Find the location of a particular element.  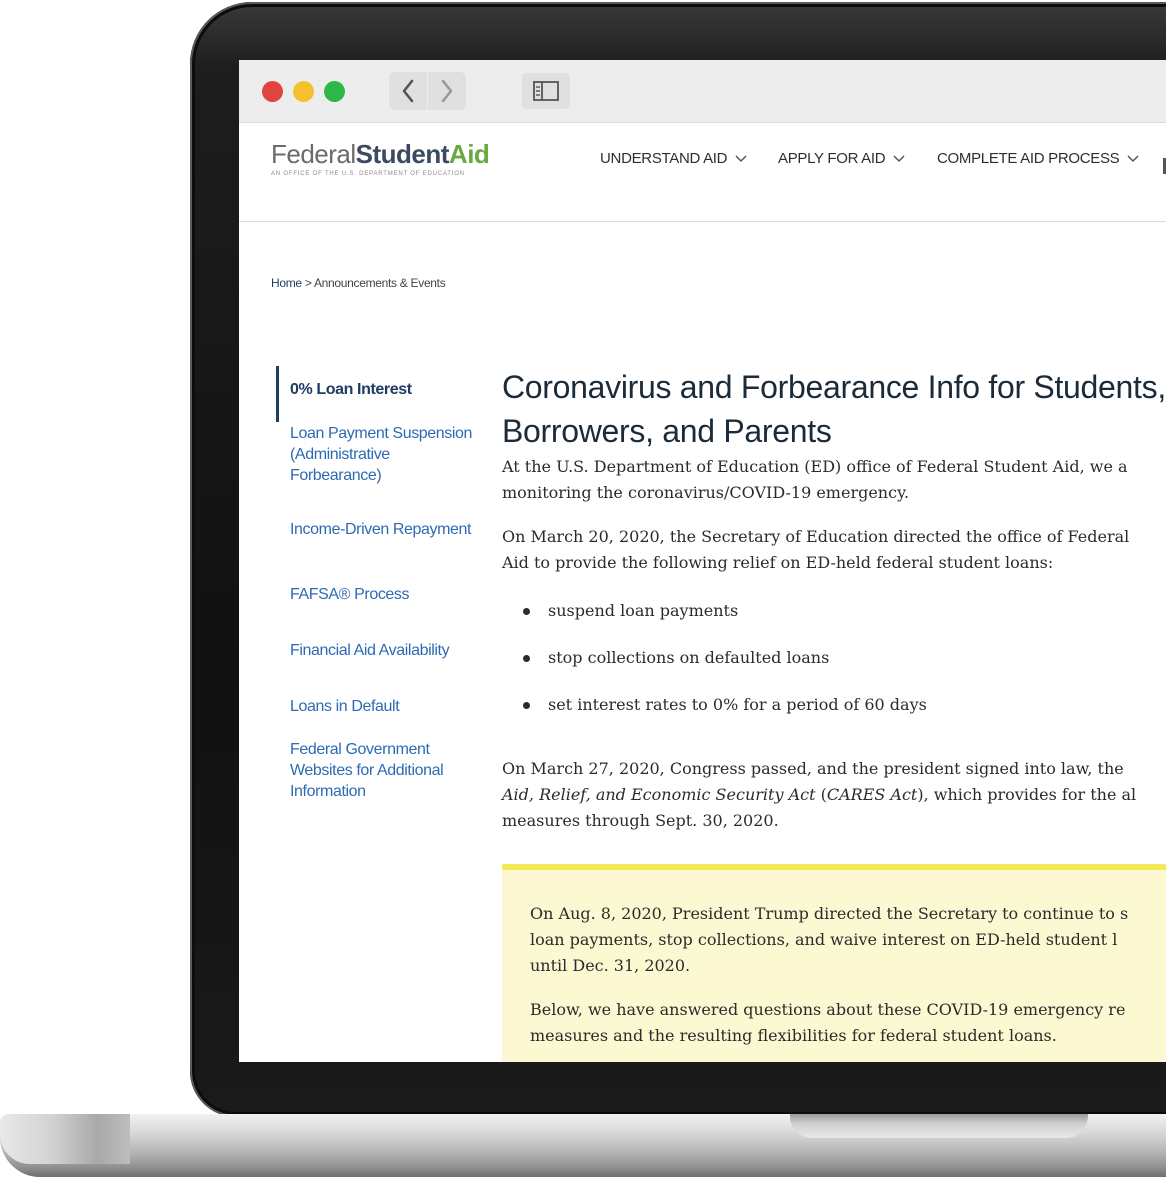

nav-apply-for-aid: APPLY FOR AID is located at coordinates (841, 158).